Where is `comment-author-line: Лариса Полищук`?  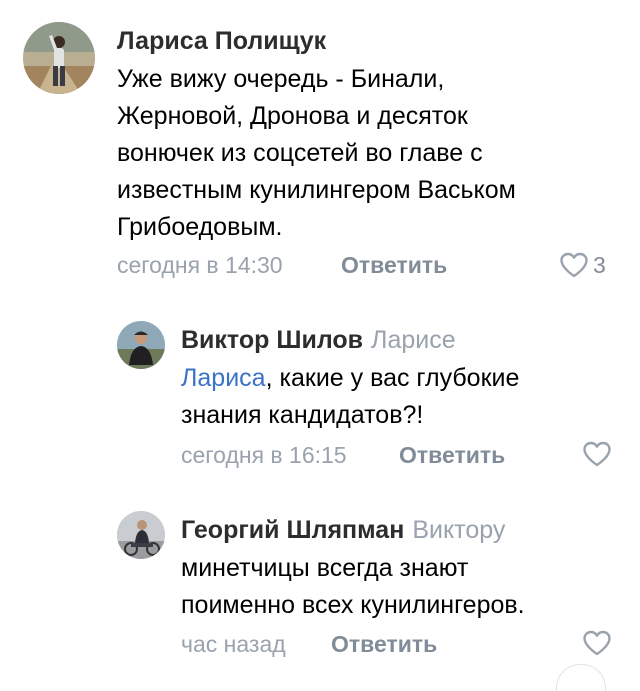
comment-author-line: Лариса Полищук is located at coordinates (221, 41).